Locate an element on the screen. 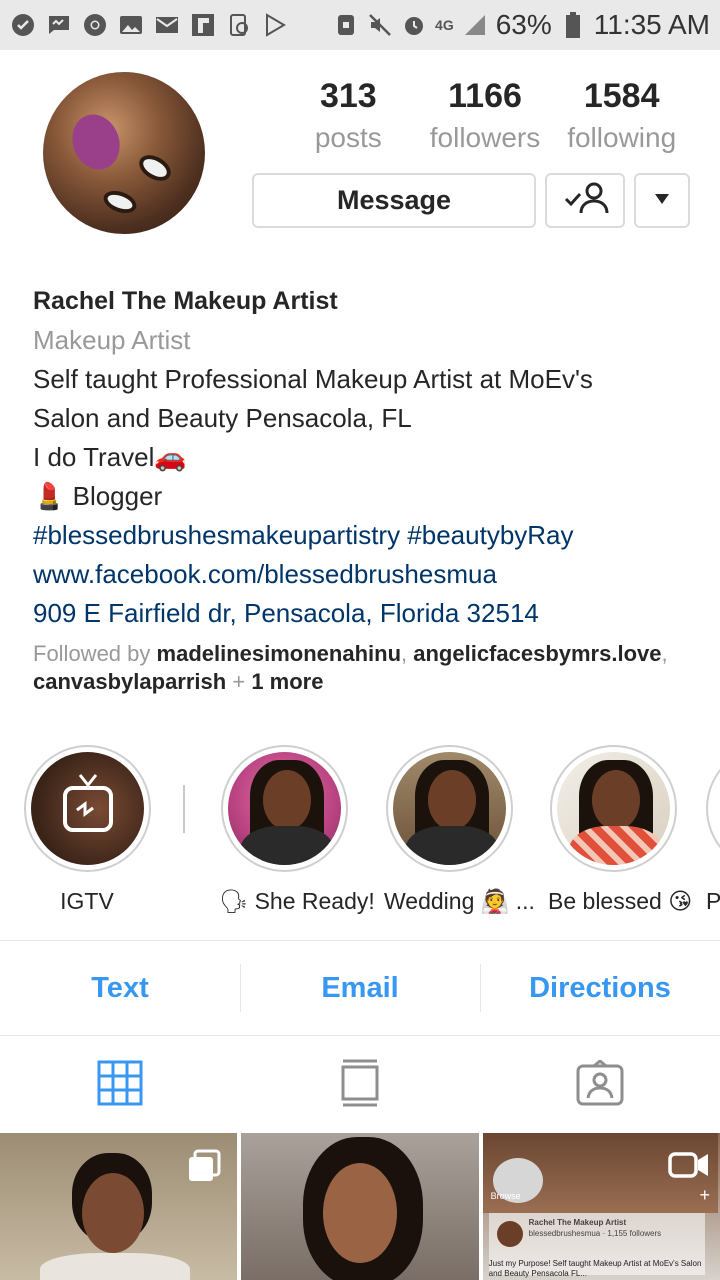 This screenshot has width=720, height=1280. following-button is located at coordinates (585, 200).